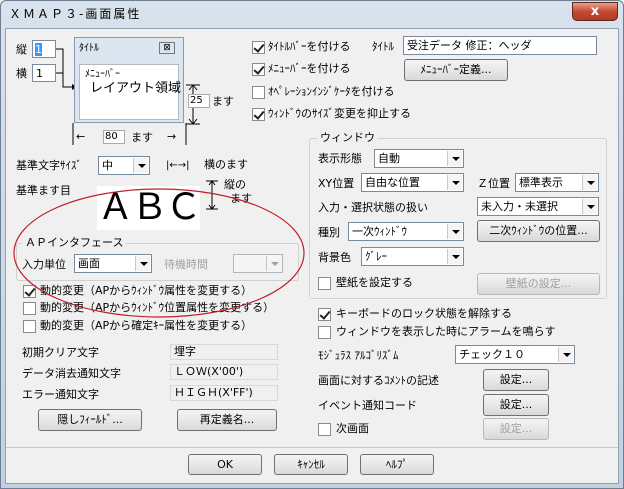 Image resolution: width=624 pixels, height=489 pixels. What do you see at coordinates (446, 331) in the screenshot?
I see `alarm-label: ウィンドウを表示した時にアラームを鳴らす` at bounding box center [446, 331].